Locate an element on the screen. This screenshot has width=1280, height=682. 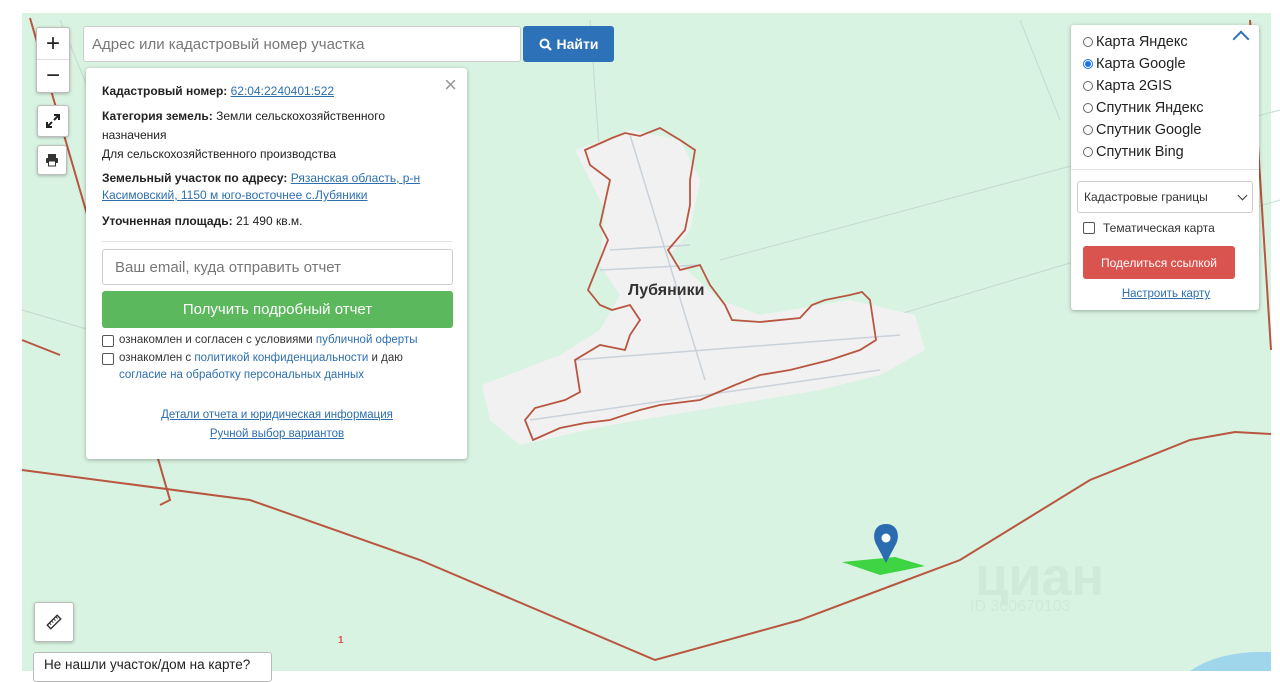
thematic-map-toggle: Тематическая карта is located at coordinates (1166, 228).